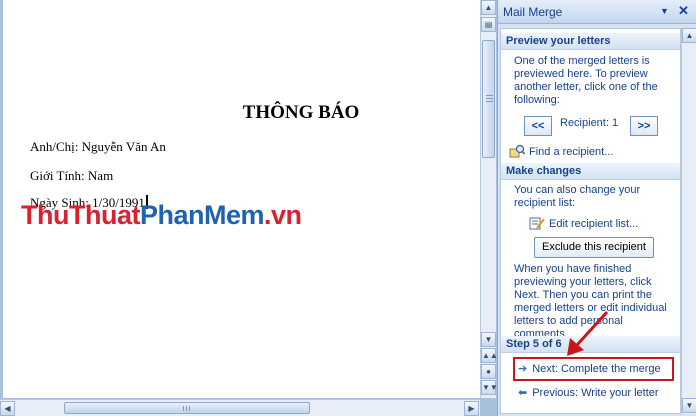 The height and width of the screenshot is (416, 696). Describe the element at coordinates (533, 12) in the screenshot. I see `pane-title: Mail Merge` at that location.